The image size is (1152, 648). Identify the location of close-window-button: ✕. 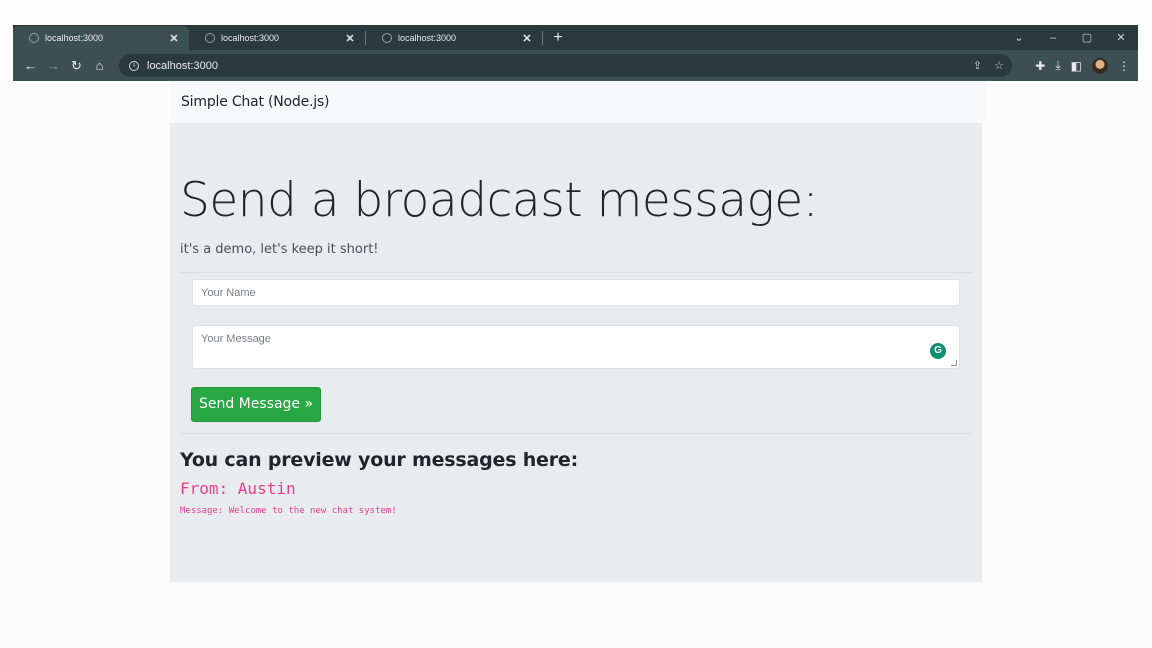
(1121, 37).